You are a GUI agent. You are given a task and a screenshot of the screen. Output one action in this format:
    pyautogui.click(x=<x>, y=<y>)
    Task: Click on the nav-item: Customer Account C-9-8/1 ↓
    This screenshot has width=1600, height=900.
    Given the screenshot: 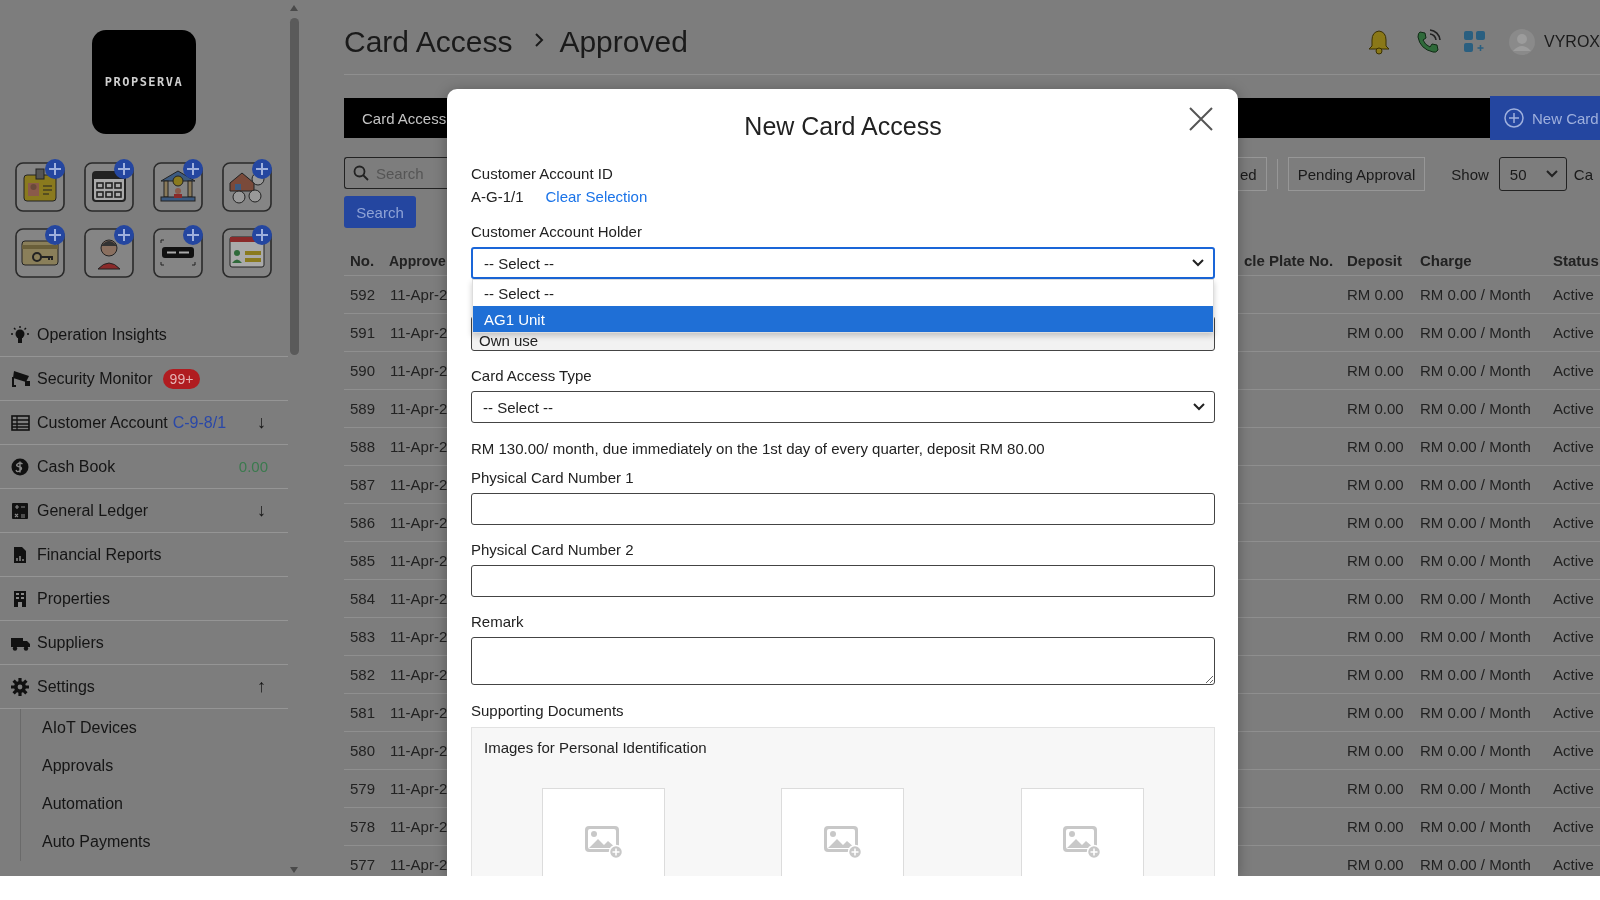 What is the action you would take?
    pyautogui.click(x=144, y=423)
    